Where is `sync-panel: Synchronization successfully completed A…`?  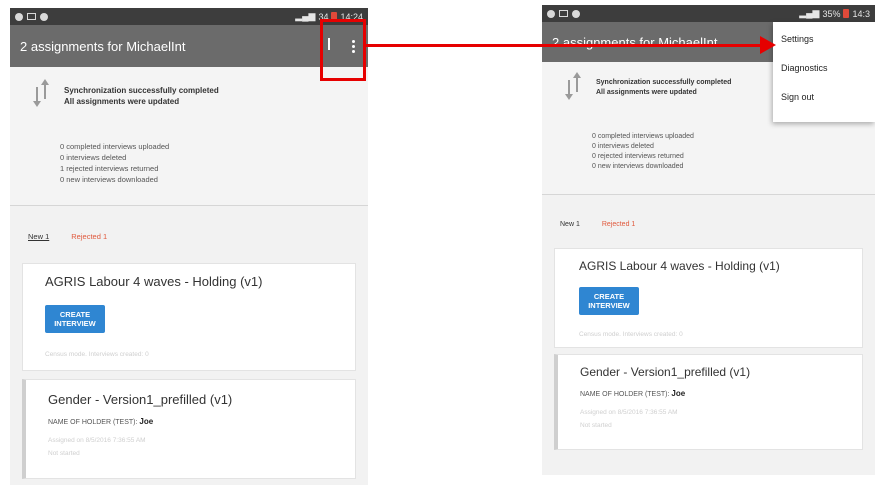
sync-panel: Synchronization successfully completed A… is located at coordinates (189, 136).